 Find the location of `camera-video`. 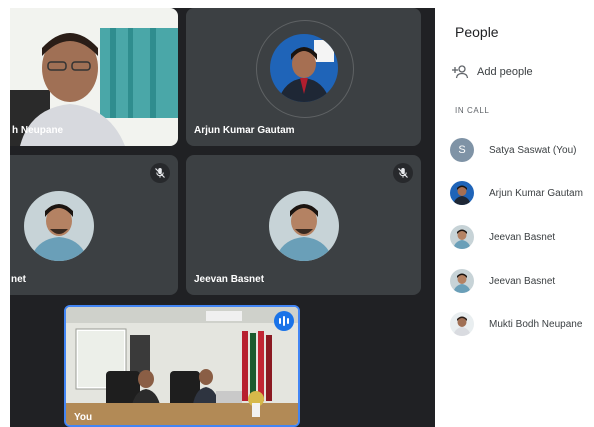

camera-video is located at coordinates (182, 366).